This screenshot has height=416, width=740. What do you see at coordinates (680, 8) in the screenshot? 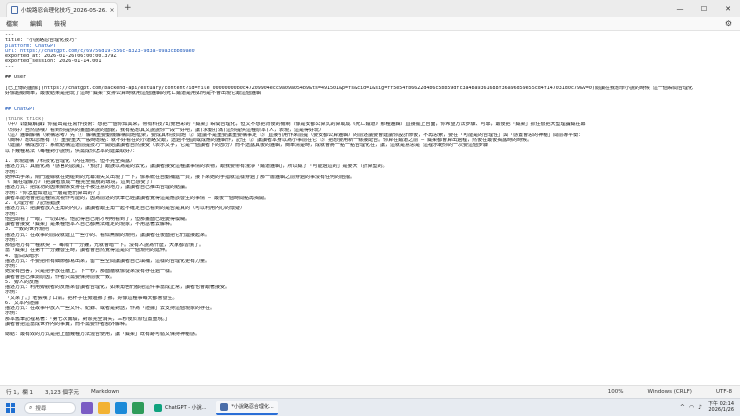
I see `minimize-button: —` at bounding box center [680, 8].